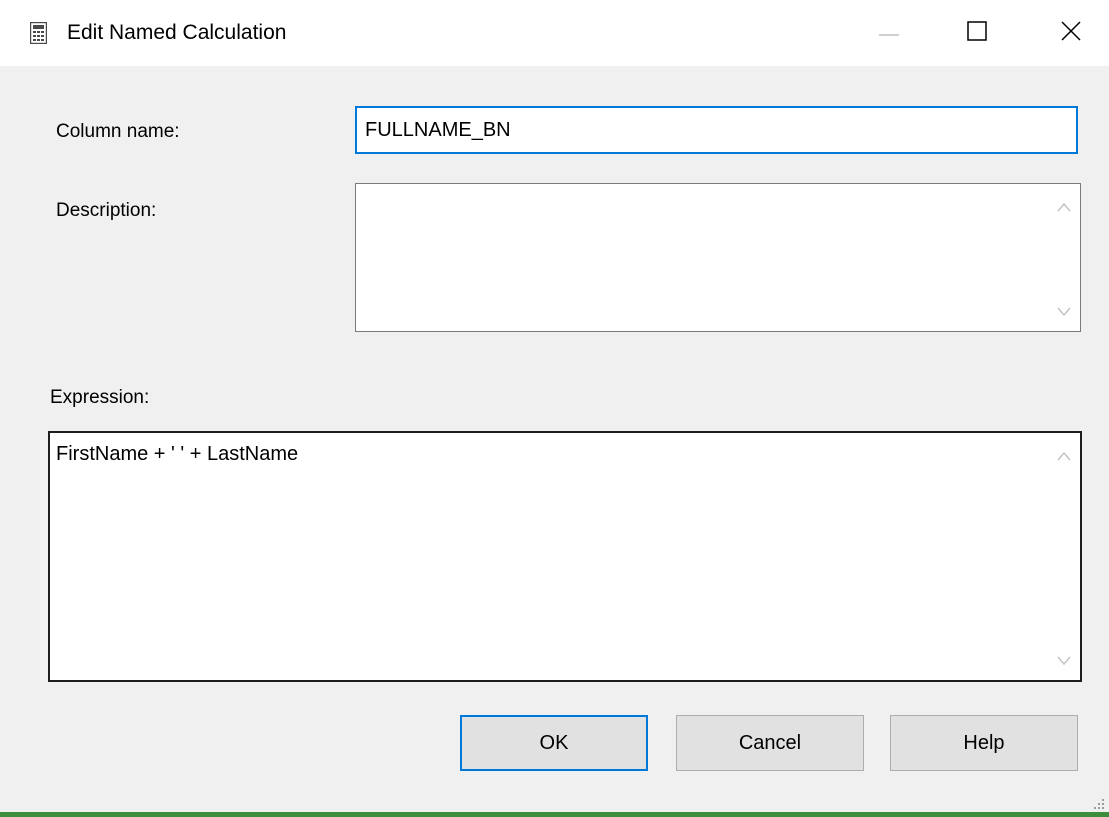 The image size is (1109, 817). What do you see at coordinates (554, 33) in the screenshot?
I see `title-bar: Edit Named Calculation` at bounding box center [554, 33].